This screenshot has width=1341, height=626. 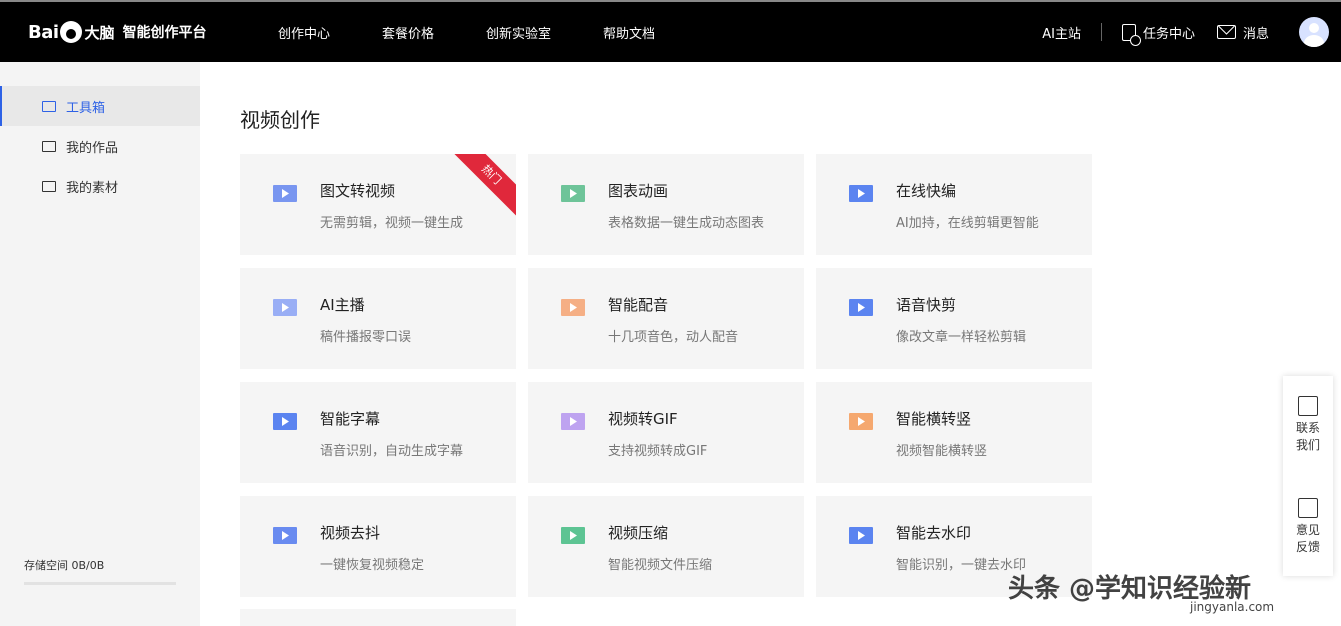 I want to click on tool-card: 智能横转竖视频智能横转竖, so click(x=954, y=432).